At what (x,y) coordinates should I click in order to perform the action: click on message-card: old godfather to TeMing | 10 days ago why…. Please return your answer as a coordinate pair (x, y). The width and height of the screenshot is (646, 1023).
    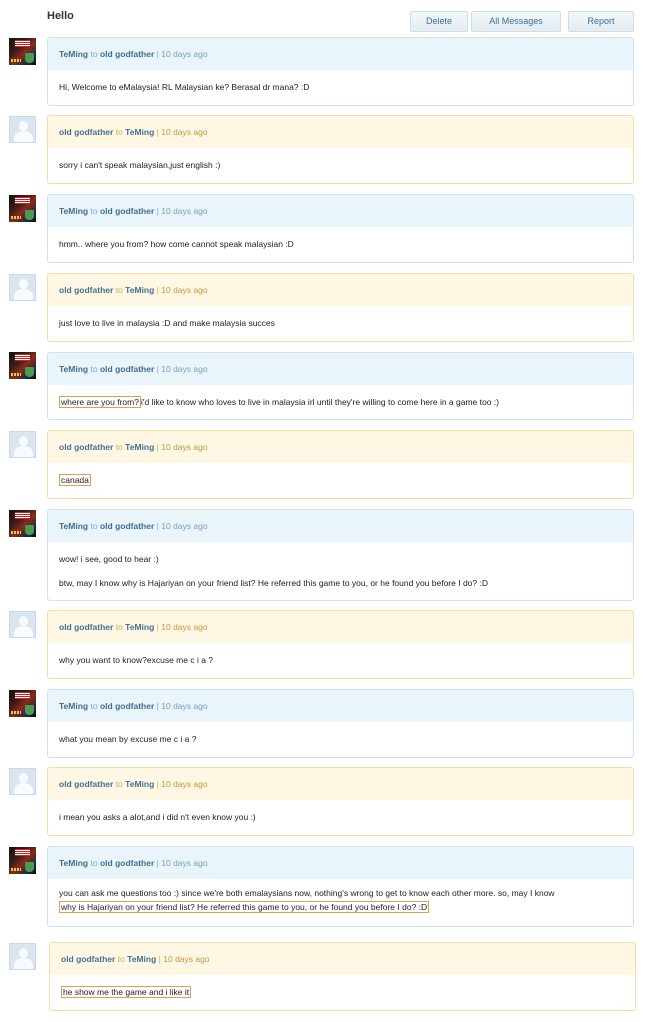
    Looking at the image, I should click on (340, 644).